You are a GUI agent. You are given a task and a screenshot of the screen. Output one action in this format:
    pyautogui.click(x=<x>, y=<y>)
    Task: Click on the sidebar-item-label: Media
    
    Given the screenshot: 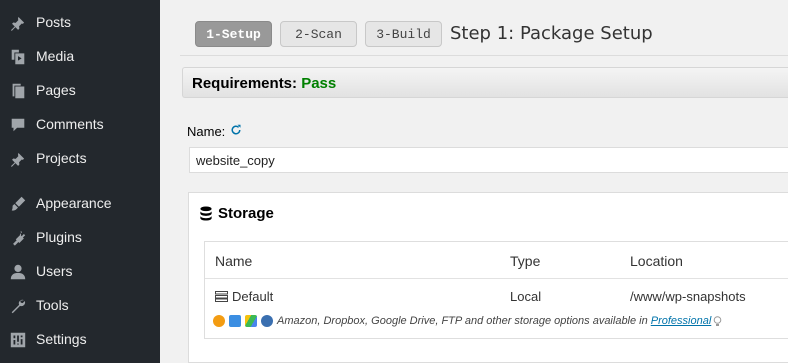 What is the action you would take?
    pyautogui.click(x=55, y=56)
    